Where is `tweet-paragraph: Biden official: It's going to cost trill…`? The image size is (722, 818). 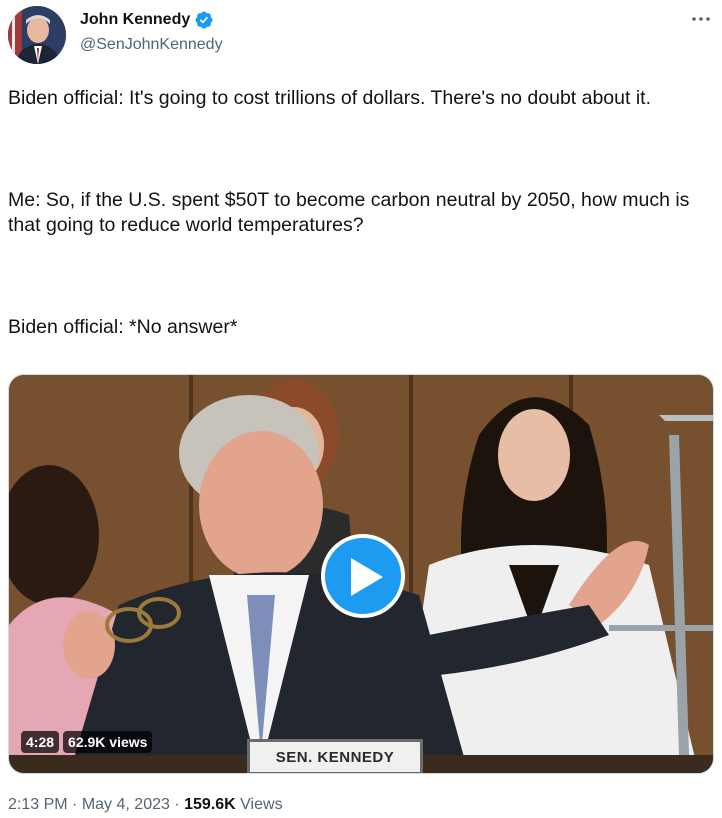
tweet-paragraph: Biden official: It's going to cost trill… is located at coordinates (330, 98).